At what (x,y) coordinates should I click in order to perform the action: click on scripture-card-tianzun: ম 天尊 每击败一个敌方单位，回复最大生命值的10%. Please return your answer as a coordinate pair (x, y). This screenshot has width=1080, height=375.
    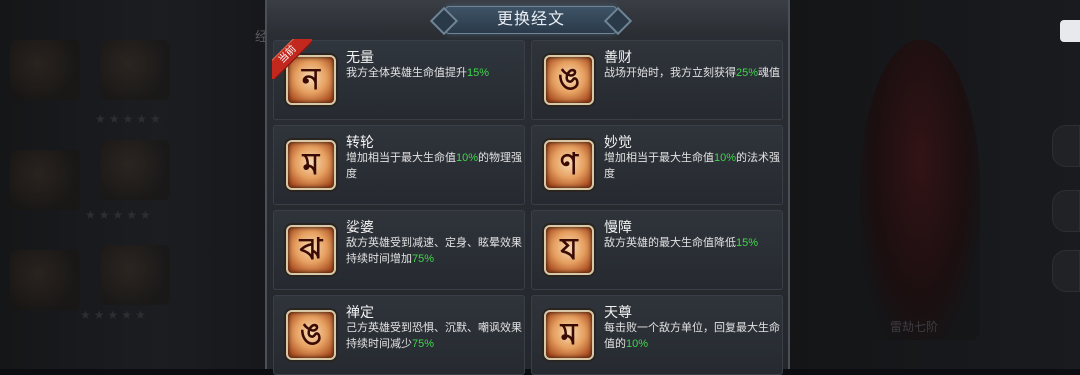
    Looking at the image, I should click on (657, 335).